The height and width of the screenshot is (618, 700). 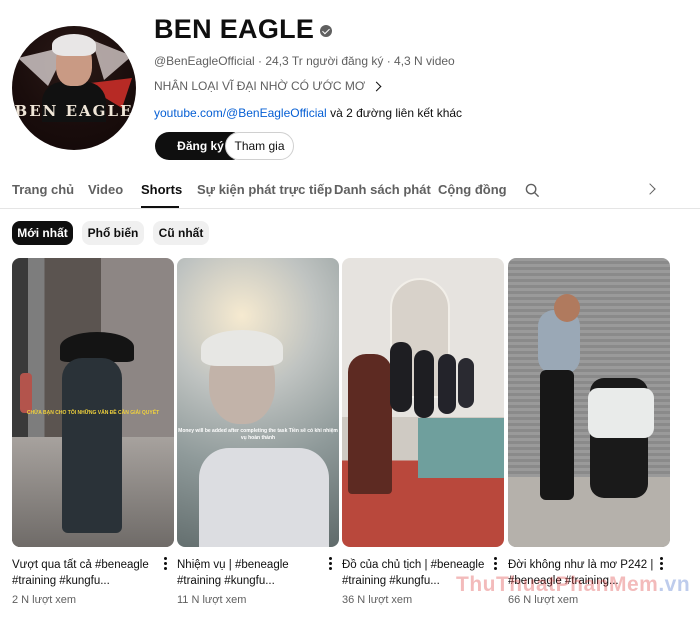 What do you see at coordinates (260, 86) in the screenshot?
I see `description-text: NHÂN LOẠI VĨ ĐẠI NHỜ CÓ ƯỚC MƠ` at bounding box center [260, 86].